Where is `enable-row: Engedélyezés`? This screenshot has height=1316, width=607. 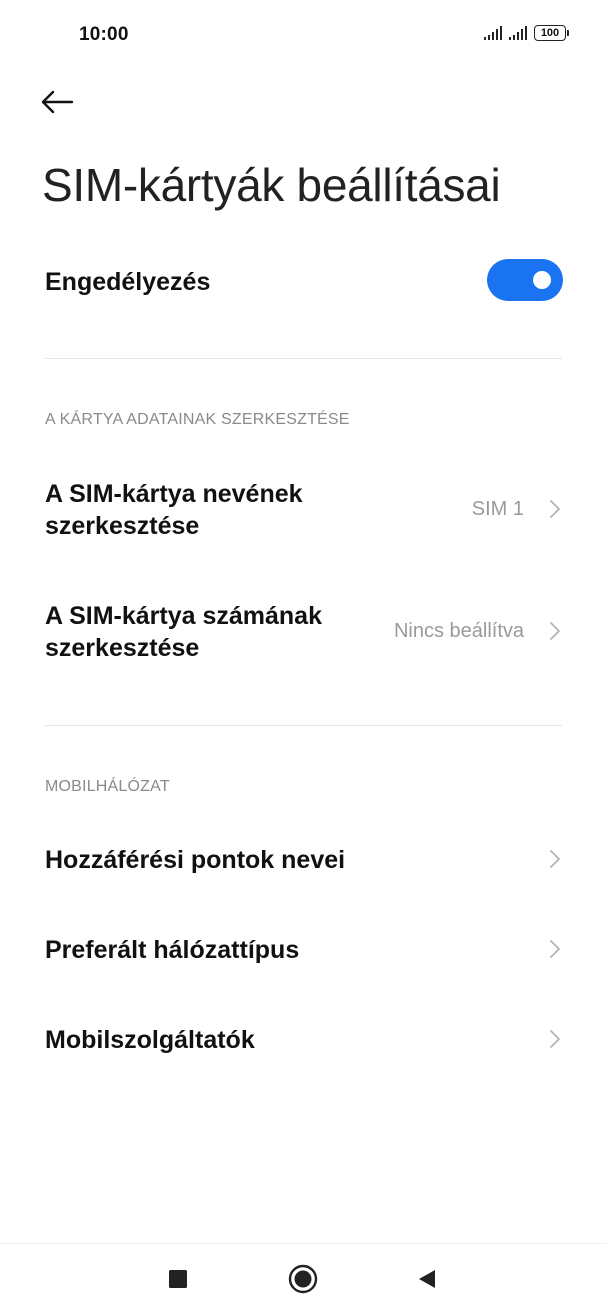
enable-row: Engedélyezés is located at coordinates (303, 281).